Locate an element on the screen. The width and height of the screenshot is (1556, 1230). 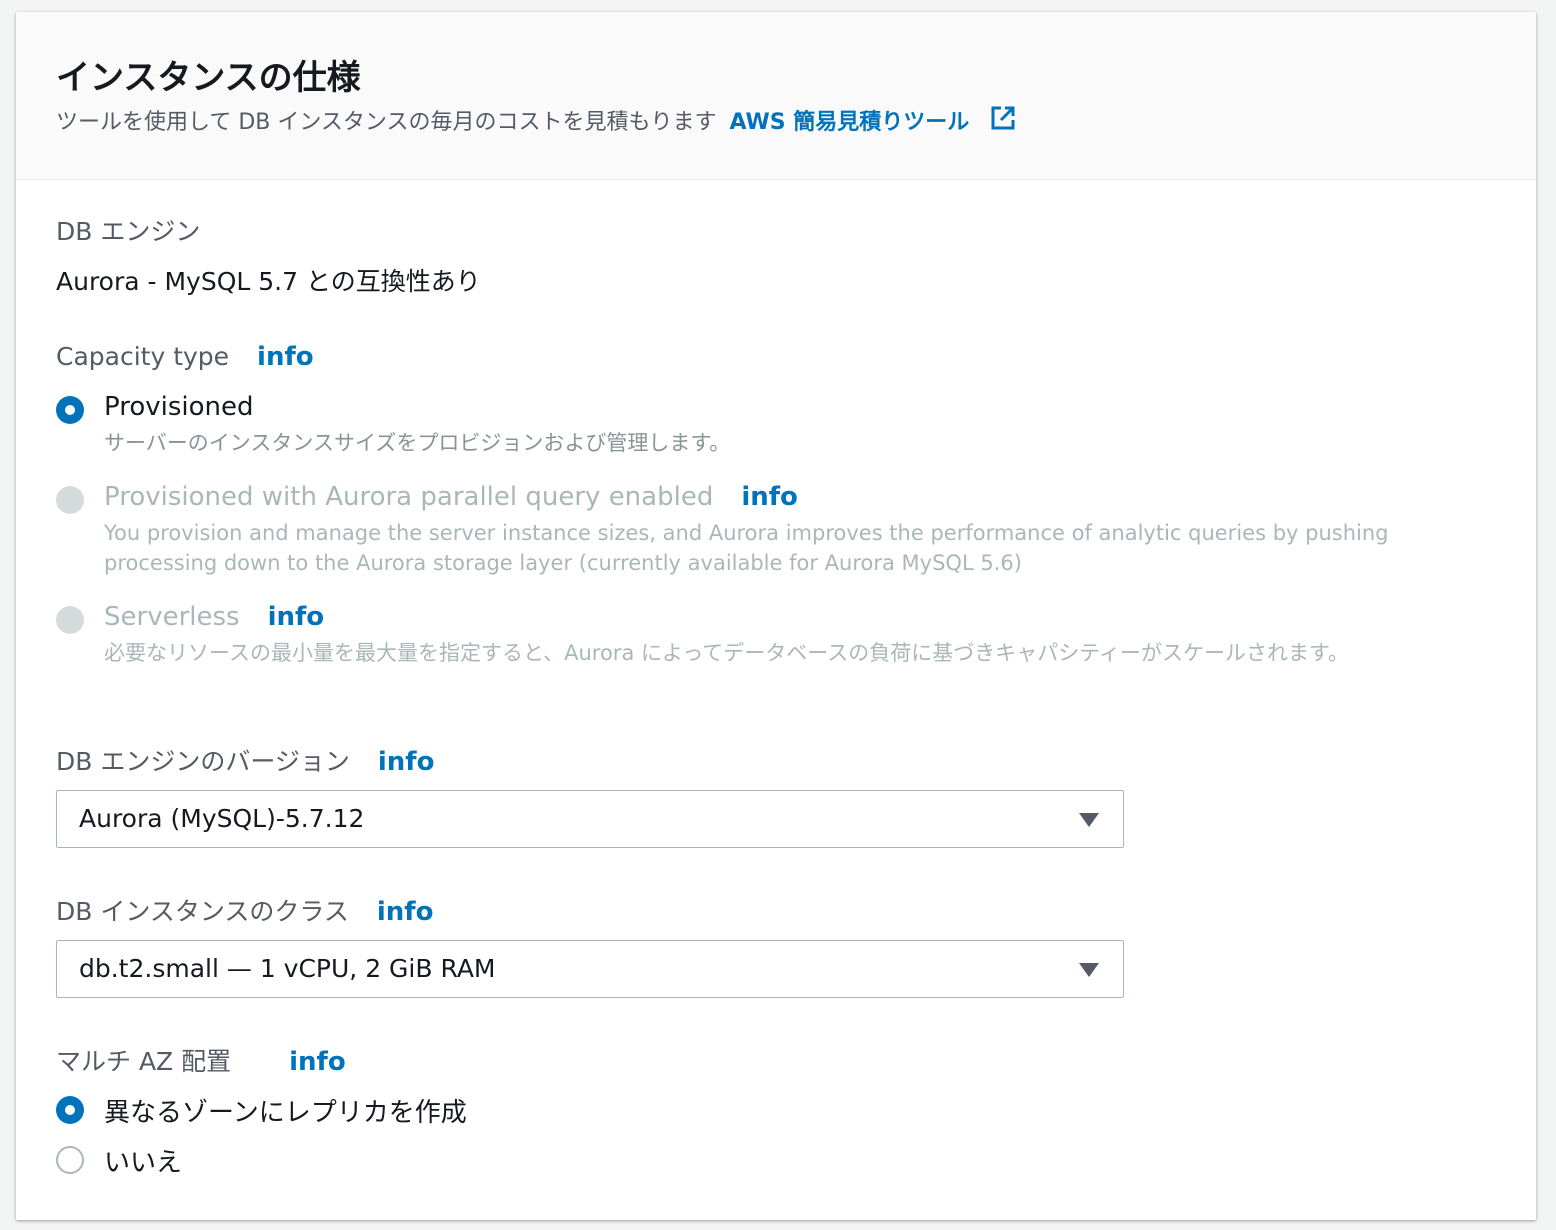
multi-az-info-link: info is located at coordinates (317, 1062).